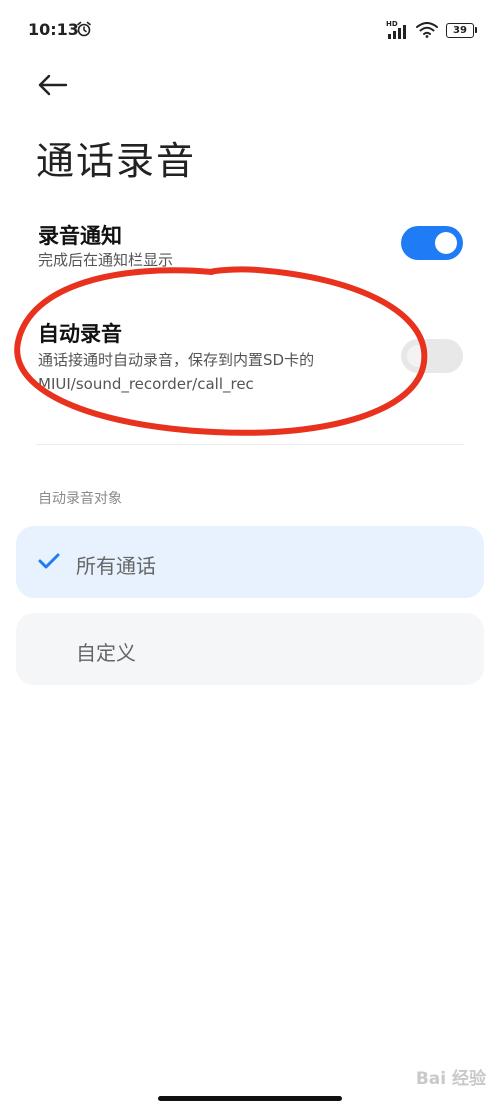 The height and width of the screenshot is (1111, 500). What do you see at coordinates (432, 356) in the screenshot?
I see `auto-record-toggle` at bounding box center [432, 356].